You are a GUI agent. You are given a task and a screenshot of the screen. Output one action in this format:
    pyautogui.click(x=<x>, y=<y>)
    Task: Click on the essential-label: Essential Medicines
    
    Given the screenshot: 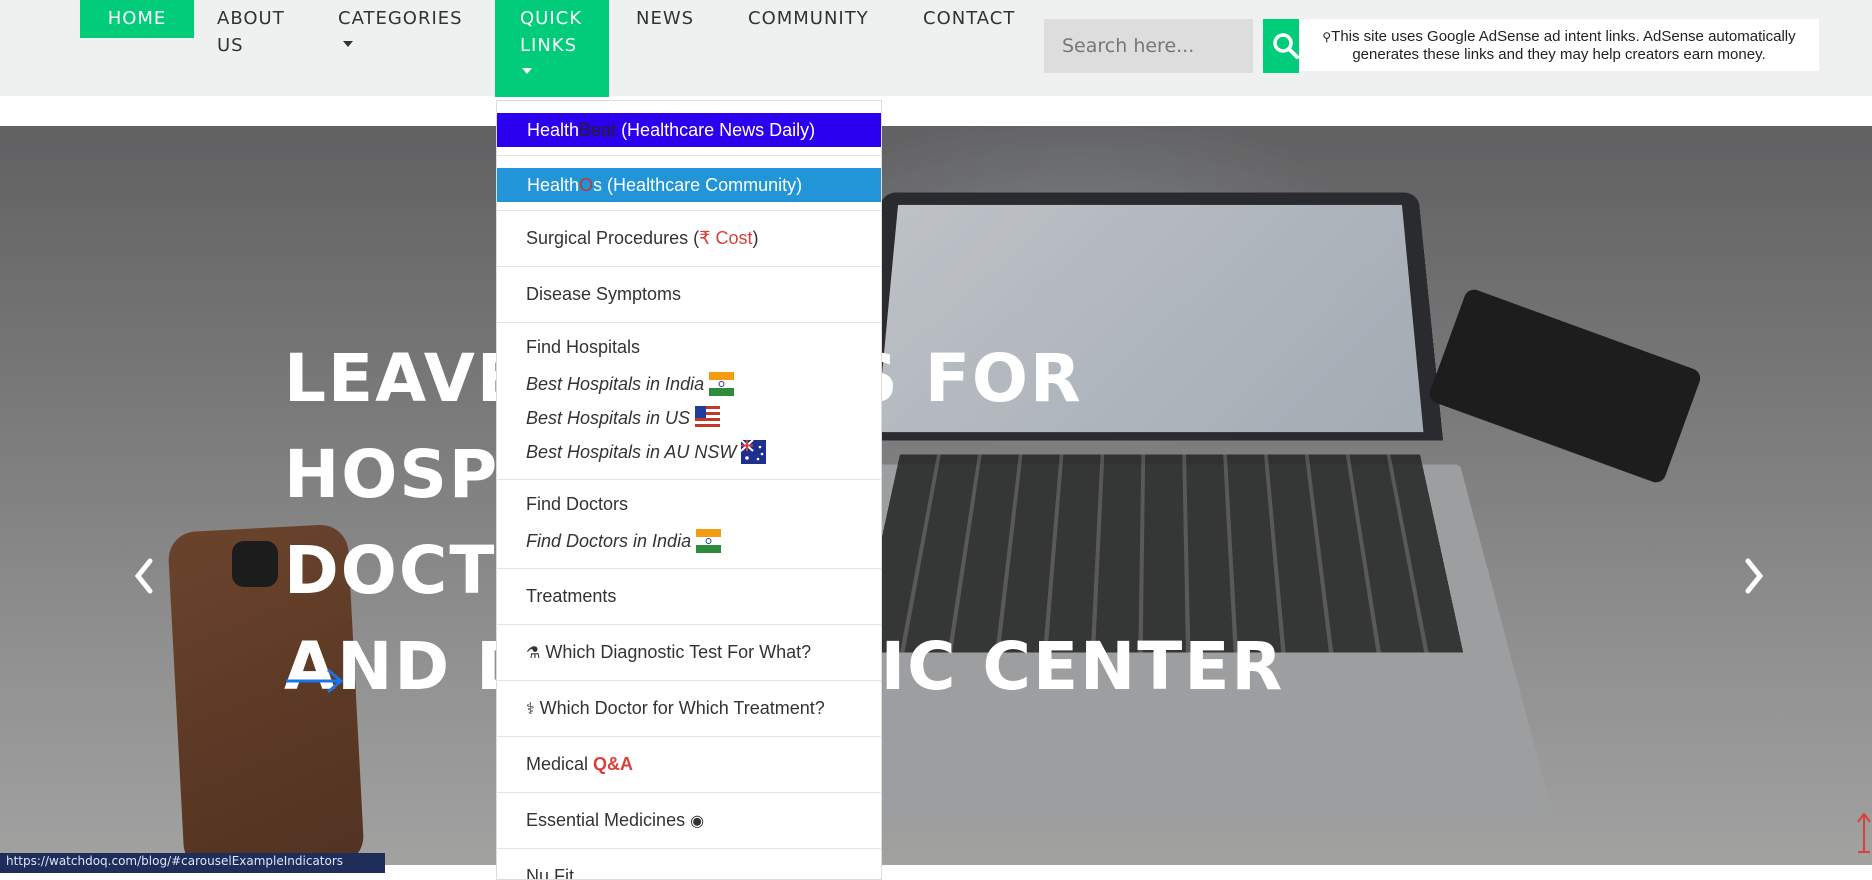 What is the action you would take?
    pyautogui.click(x=606, y=820)
    